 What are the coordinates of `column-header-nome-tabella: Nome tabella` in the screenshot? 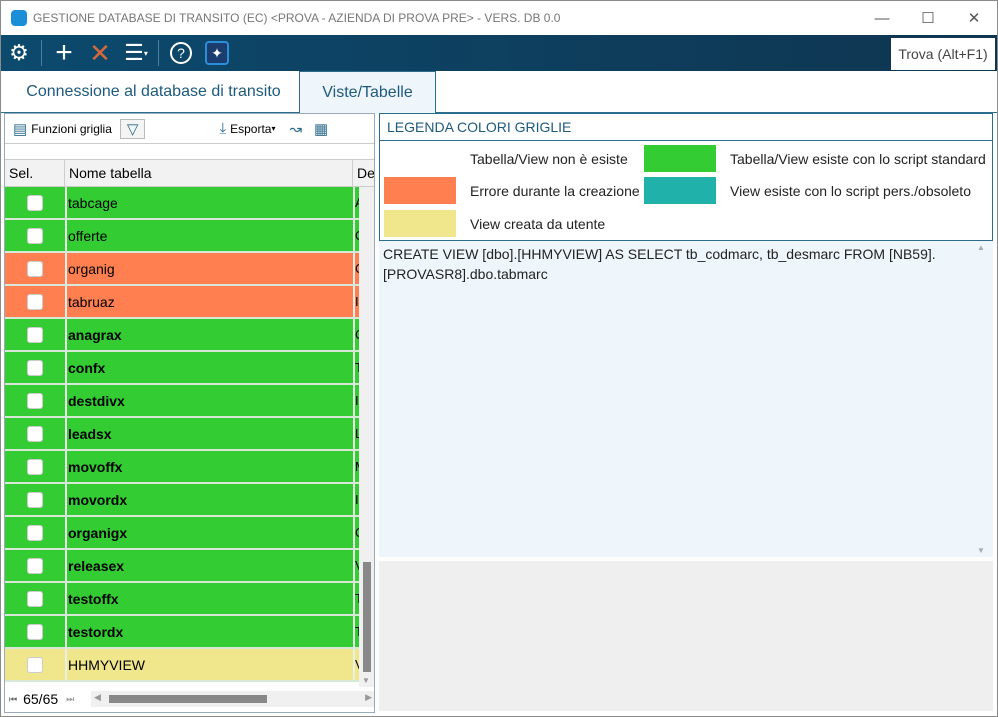 It's located at (209, 173).